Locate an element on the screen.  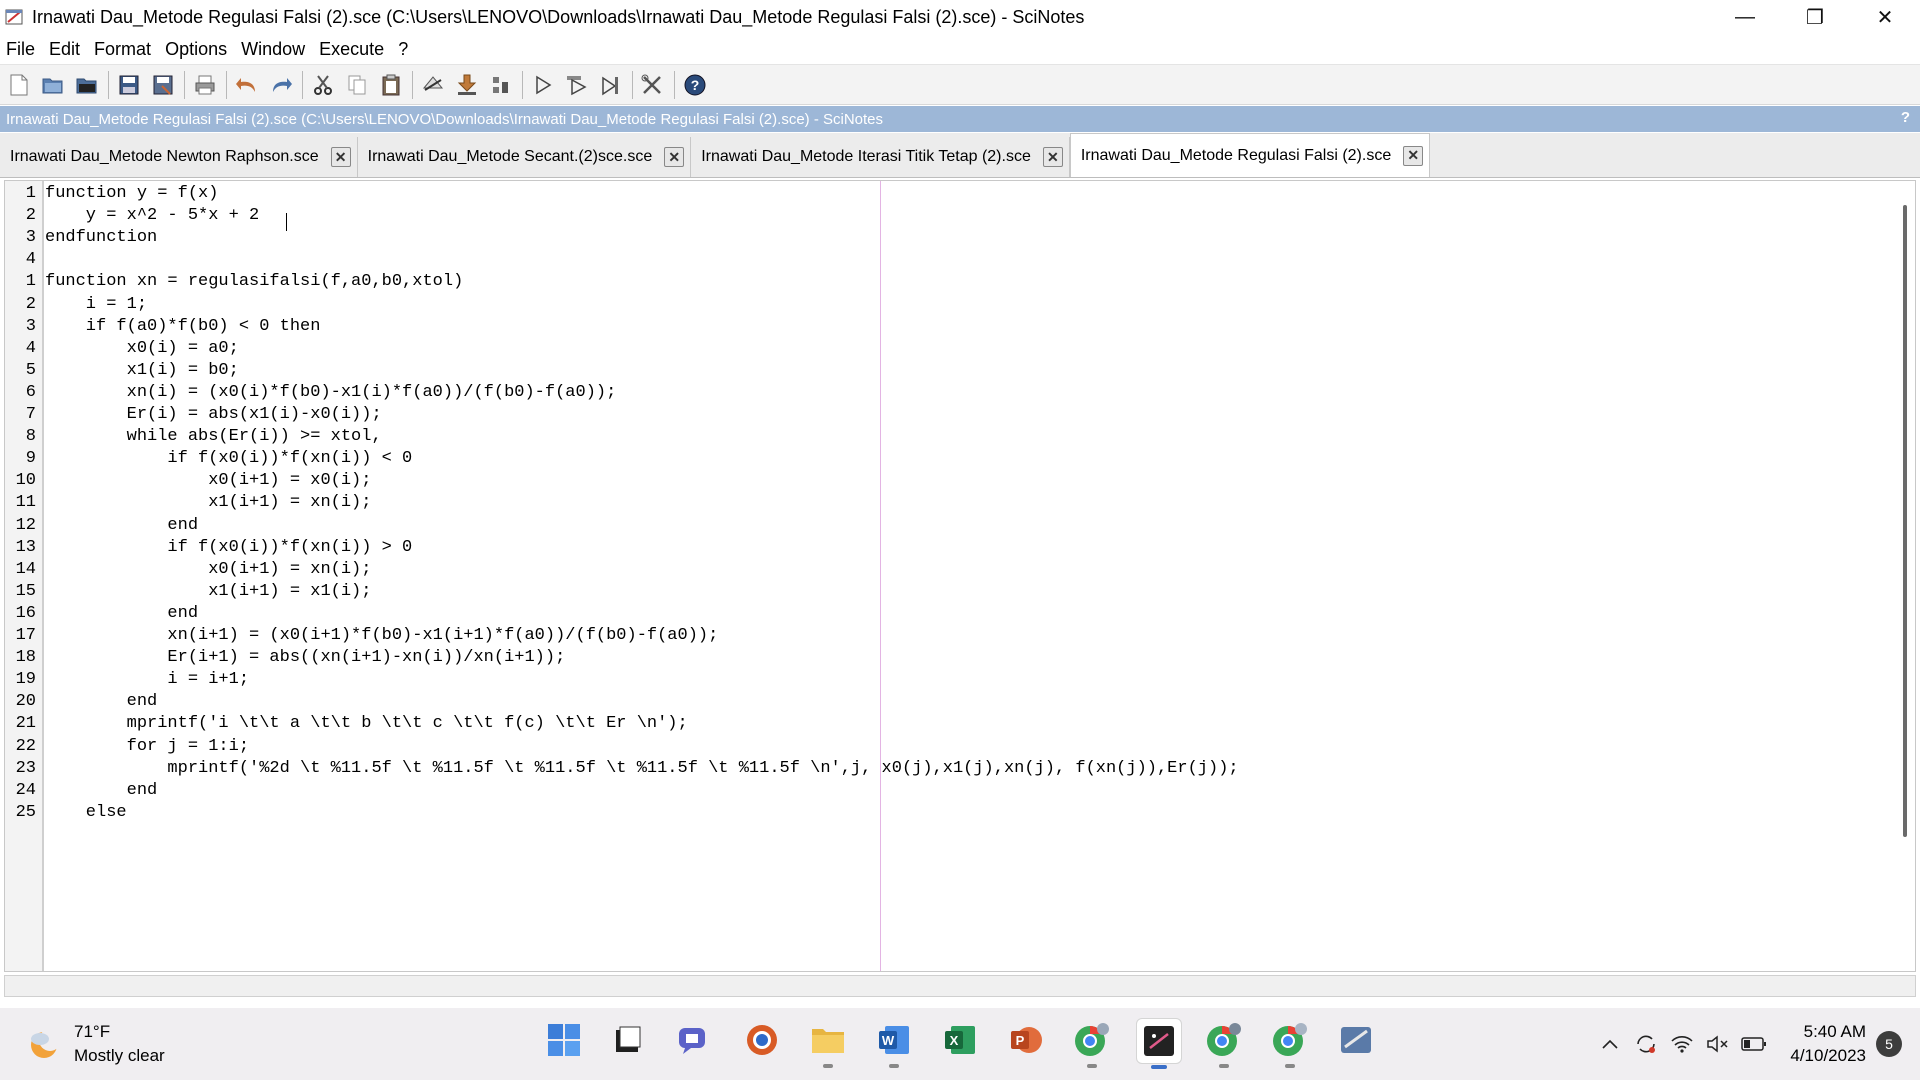
help-icon: ? is located at coordinates (695, 85).